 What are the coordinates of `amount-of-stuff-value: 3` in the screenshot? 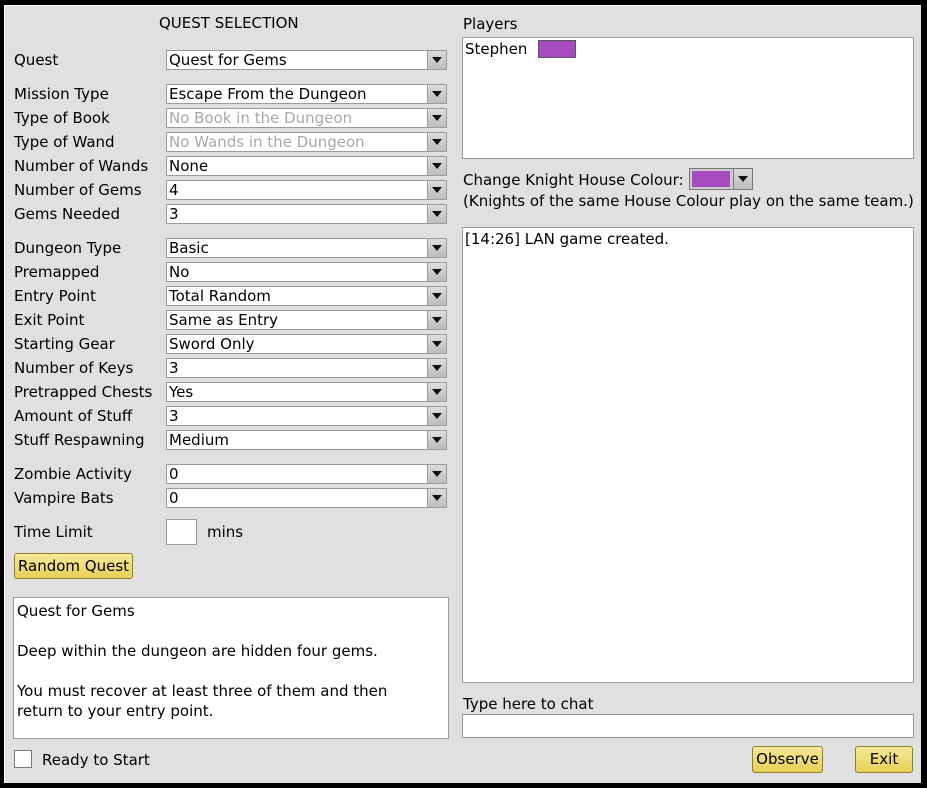 It's located at (174, 416).